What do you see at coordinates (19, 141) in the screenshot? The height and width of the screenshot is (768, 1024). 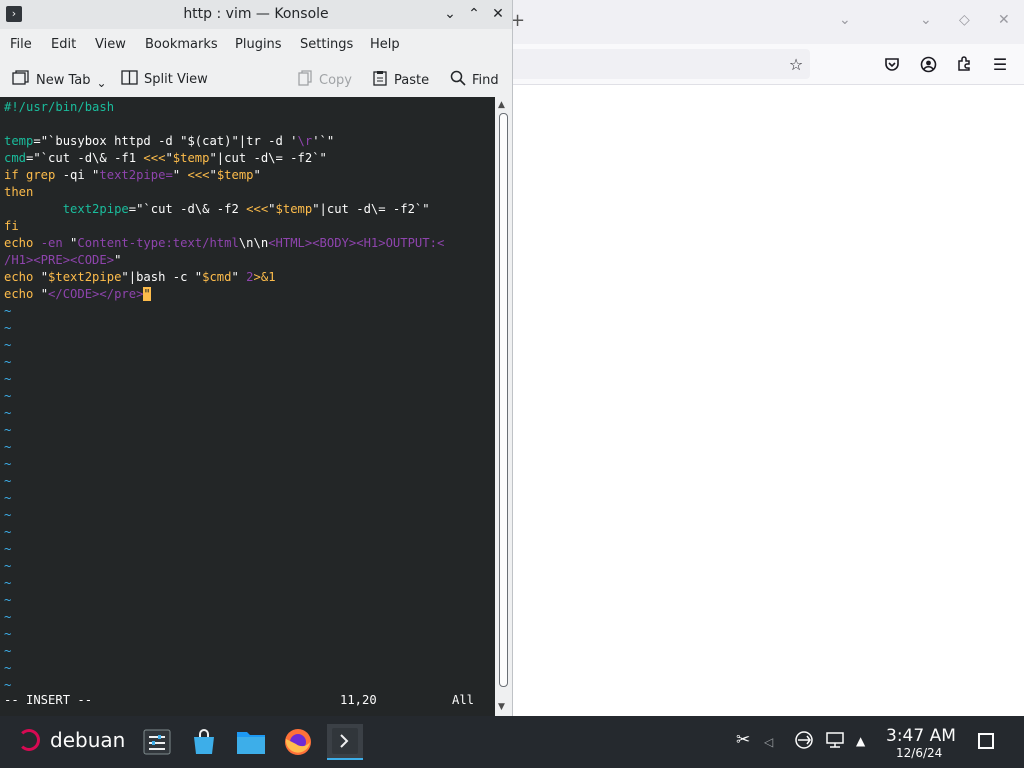 I see `code-token: temp` at bounding box center [19, 141].